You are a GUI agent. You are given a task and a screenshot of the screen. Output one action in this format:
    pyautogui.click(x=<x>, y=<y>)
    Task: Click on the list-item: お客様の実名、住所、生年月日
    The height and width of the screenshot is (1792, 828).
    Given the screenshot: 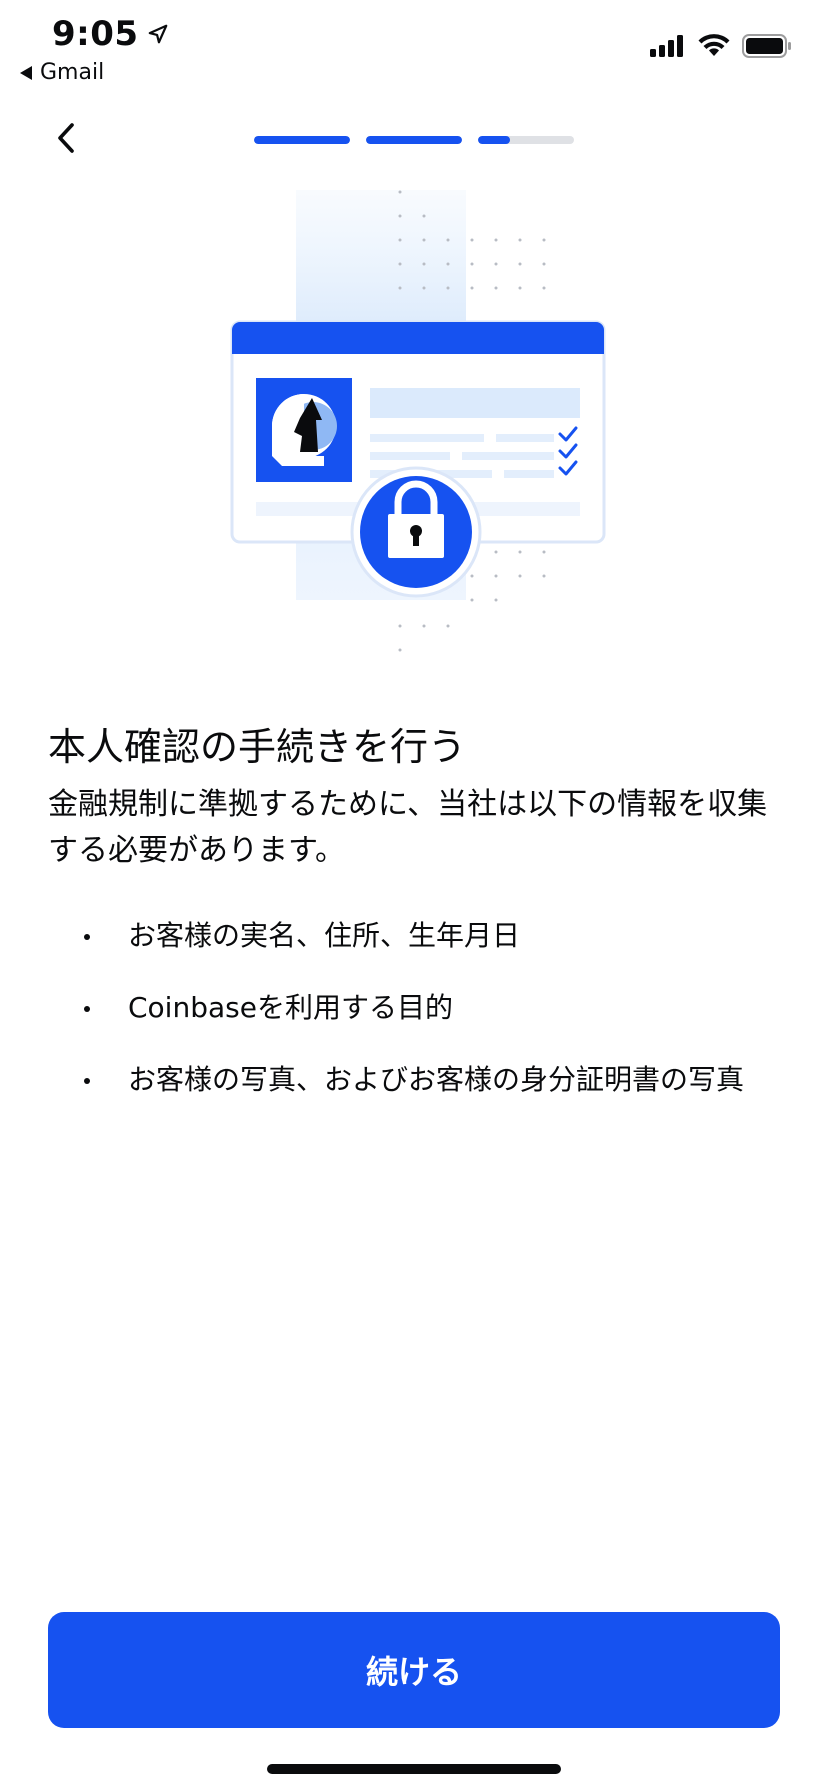 What is the action you would take?
    pyautogui.click(x=414, y=936)
    